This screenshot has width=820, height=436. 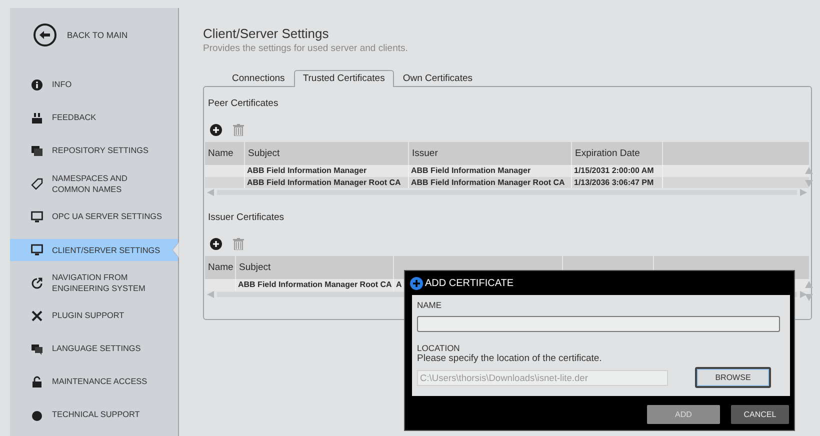 I want to click on feedback-icon, so click(x=37, y=118).